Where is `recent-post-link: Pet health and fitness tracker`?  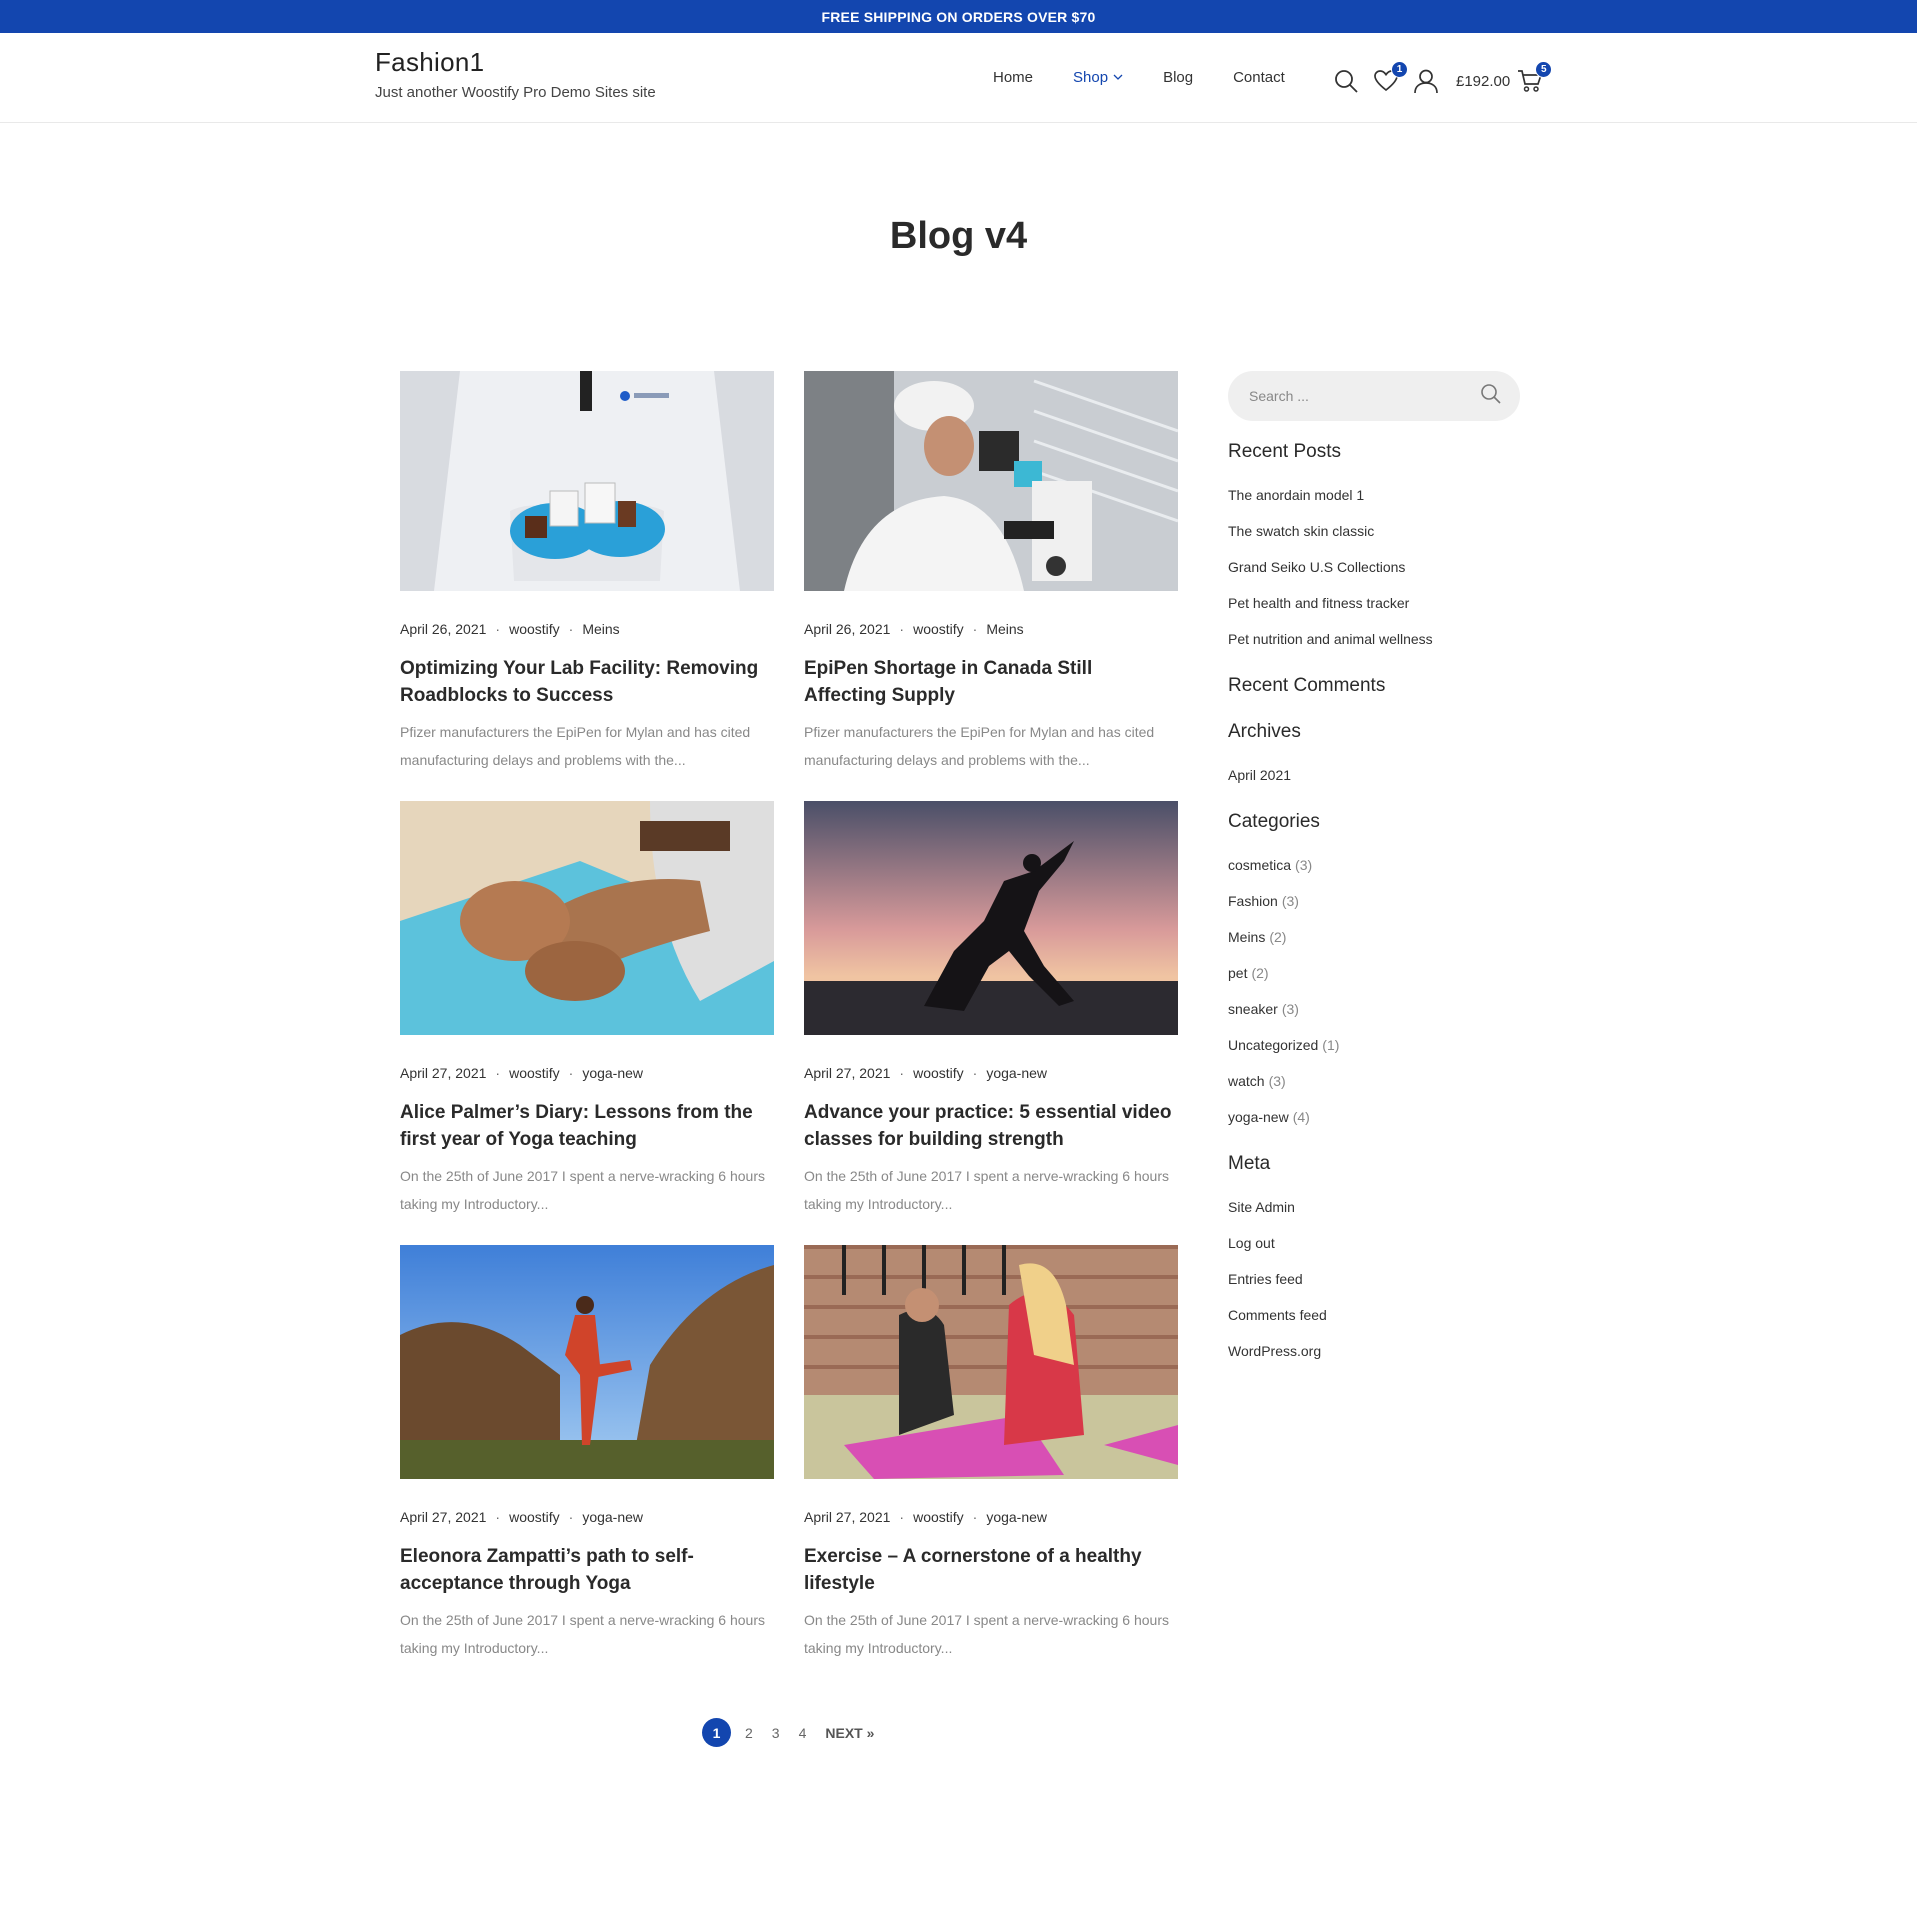
recent-post-link: Pet health and fitness tracker is located at coordinates (1374, 603).